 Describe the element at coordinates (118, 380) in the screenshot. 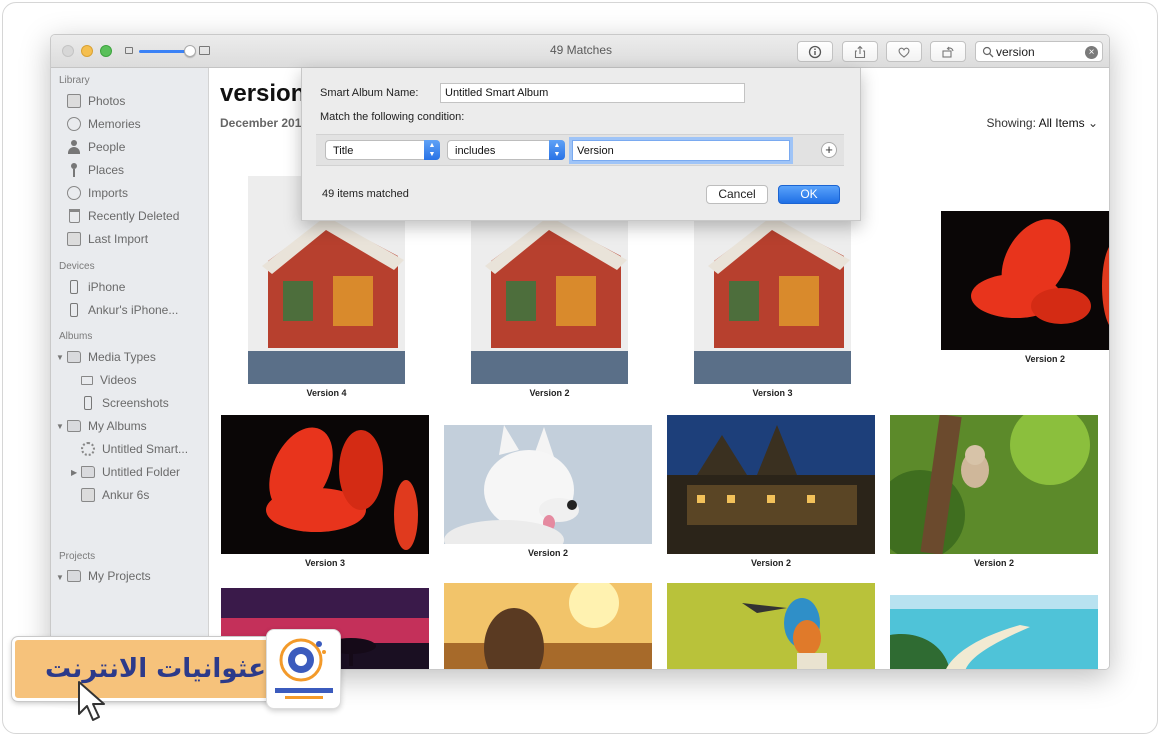

I see `sidebar-item-label: Videos` at that location.